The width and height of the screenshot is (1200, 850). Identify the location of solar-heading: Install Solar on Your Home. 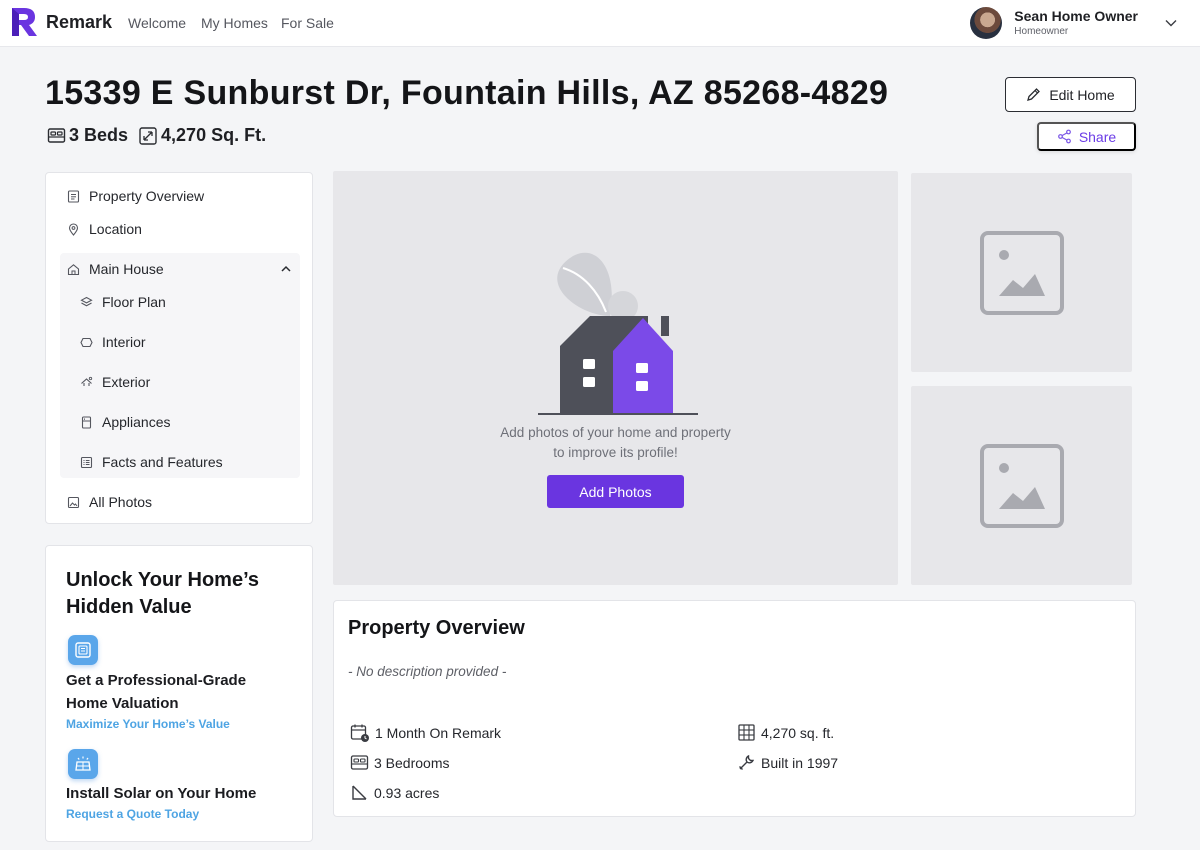
(161, 793).